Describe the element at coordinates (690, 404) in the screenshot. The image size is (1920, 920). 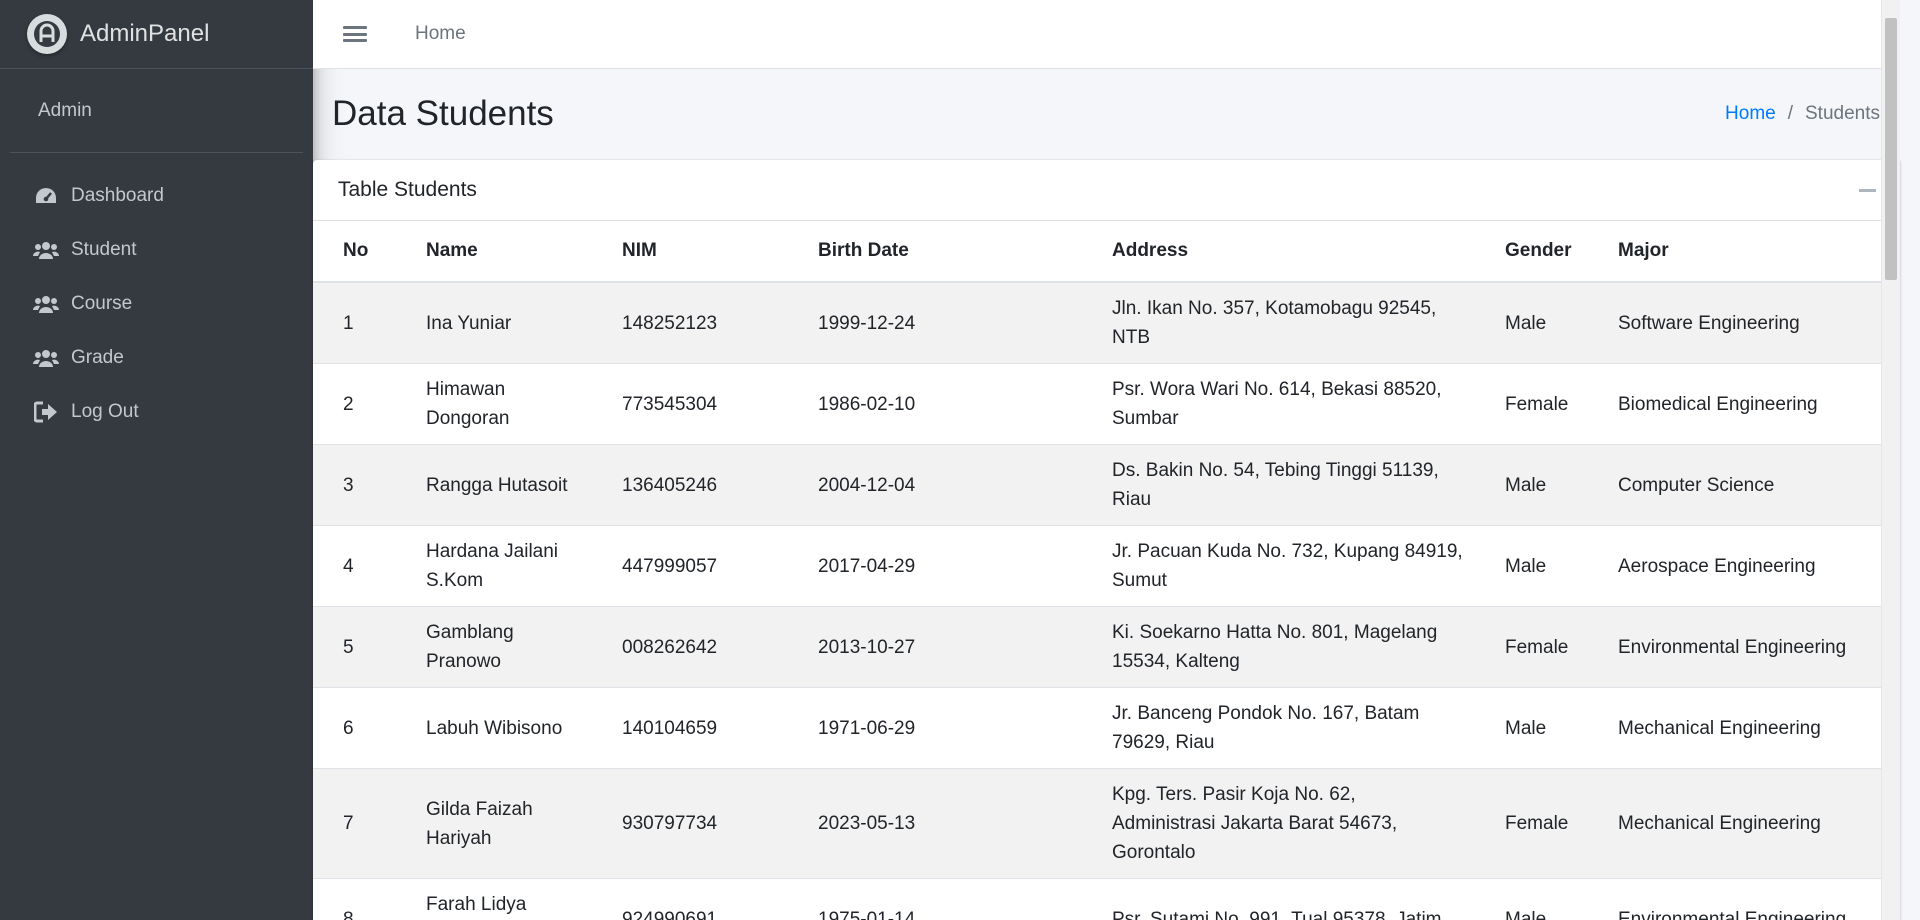
I see `cell-nim: 773545304` at that location.